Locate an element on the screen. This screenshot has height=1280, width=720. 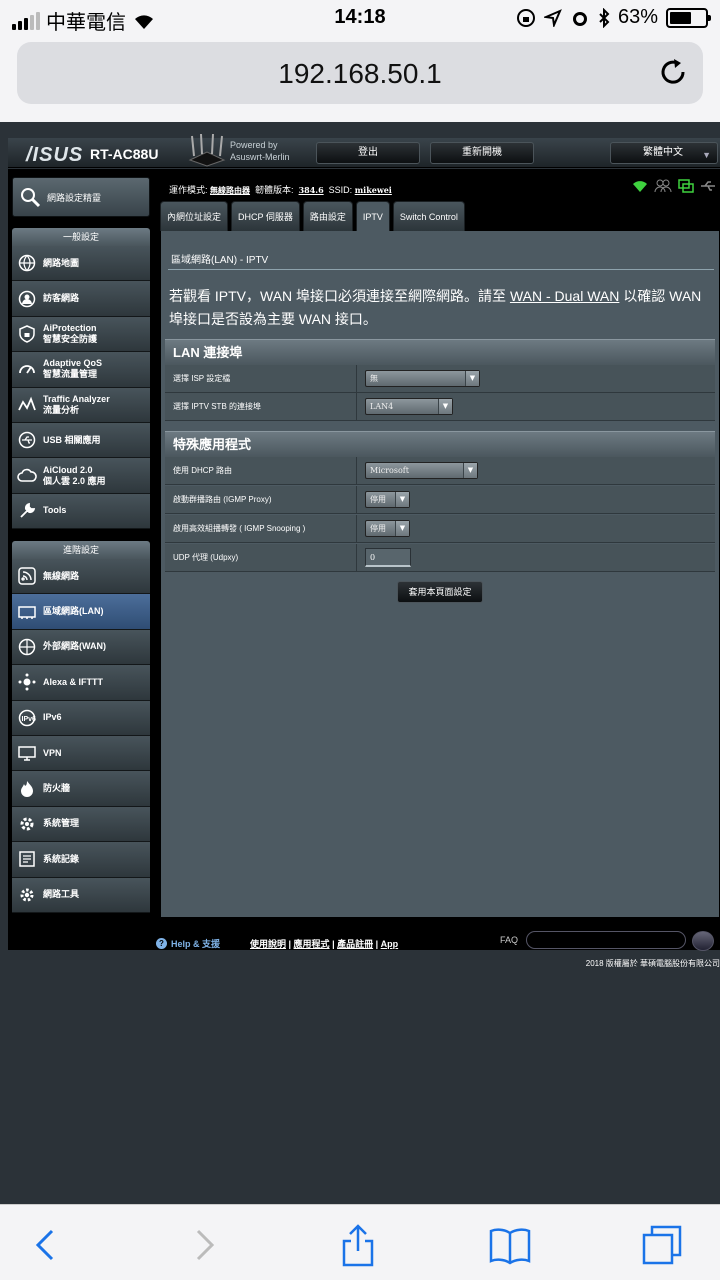
system-log-icon is located at coordinates (27, 859).